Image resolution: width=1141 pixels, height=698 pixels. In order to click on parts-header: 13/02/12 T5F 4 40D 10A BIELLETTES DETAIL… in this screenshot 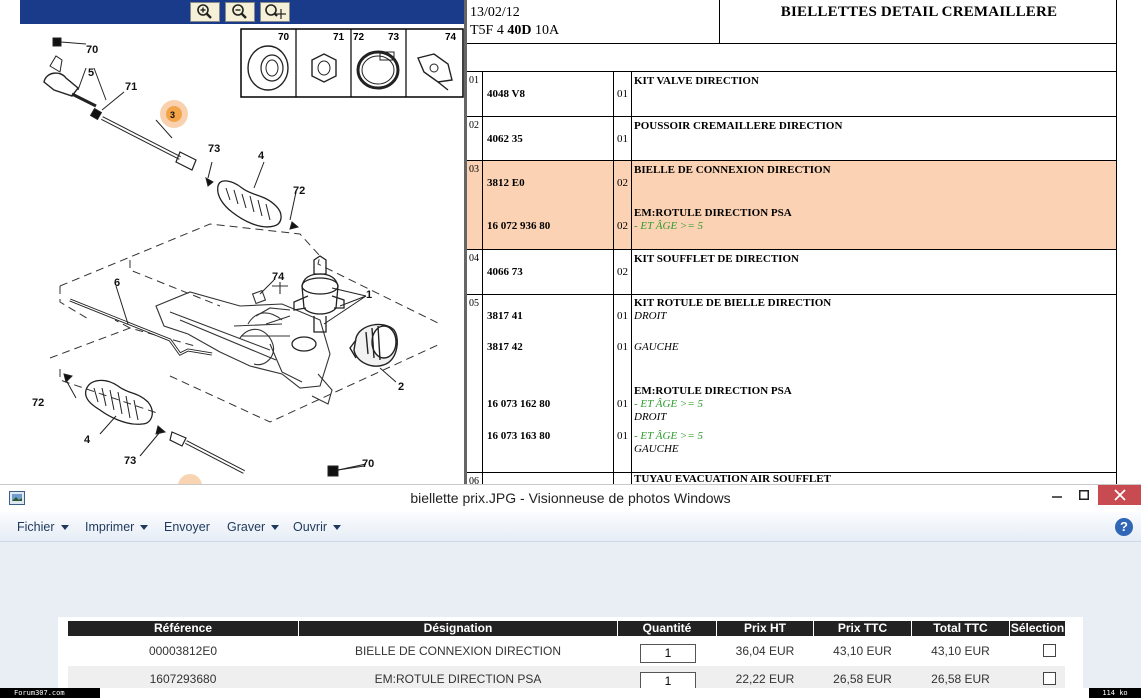, I will do `click(792, 22)`.